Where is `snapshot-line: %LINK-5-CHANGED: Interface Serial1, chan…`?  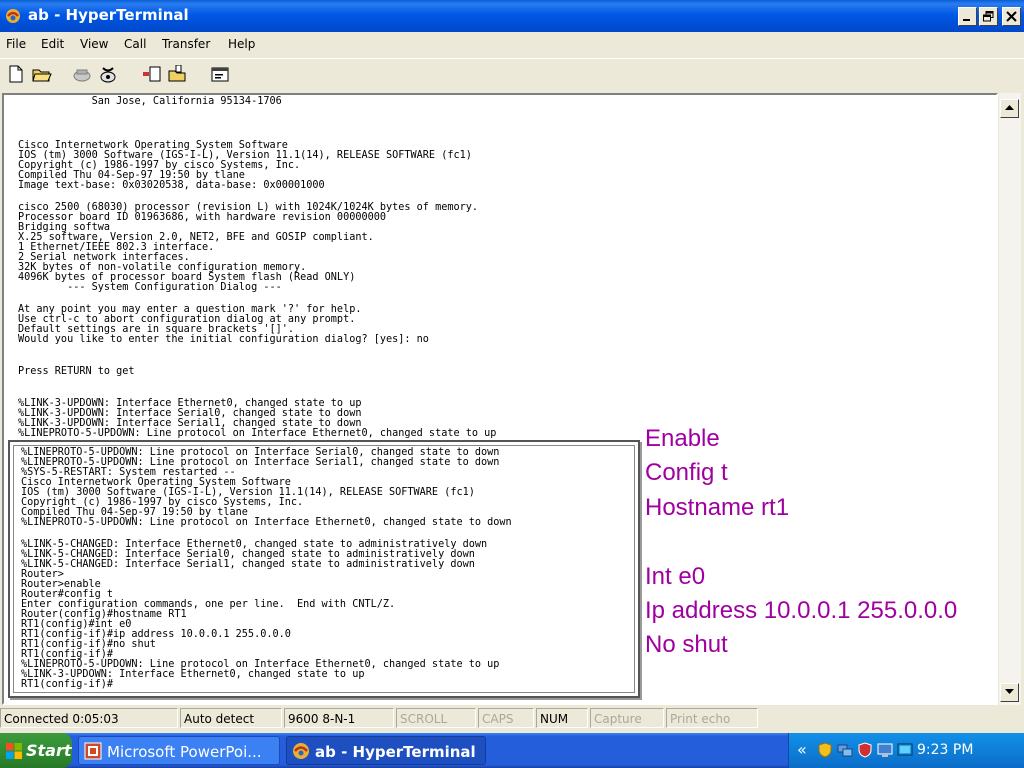
snapshot-line: %LINK-5-CHANGED: Interface Serial1, chan… is located at coordinates (248, 564).